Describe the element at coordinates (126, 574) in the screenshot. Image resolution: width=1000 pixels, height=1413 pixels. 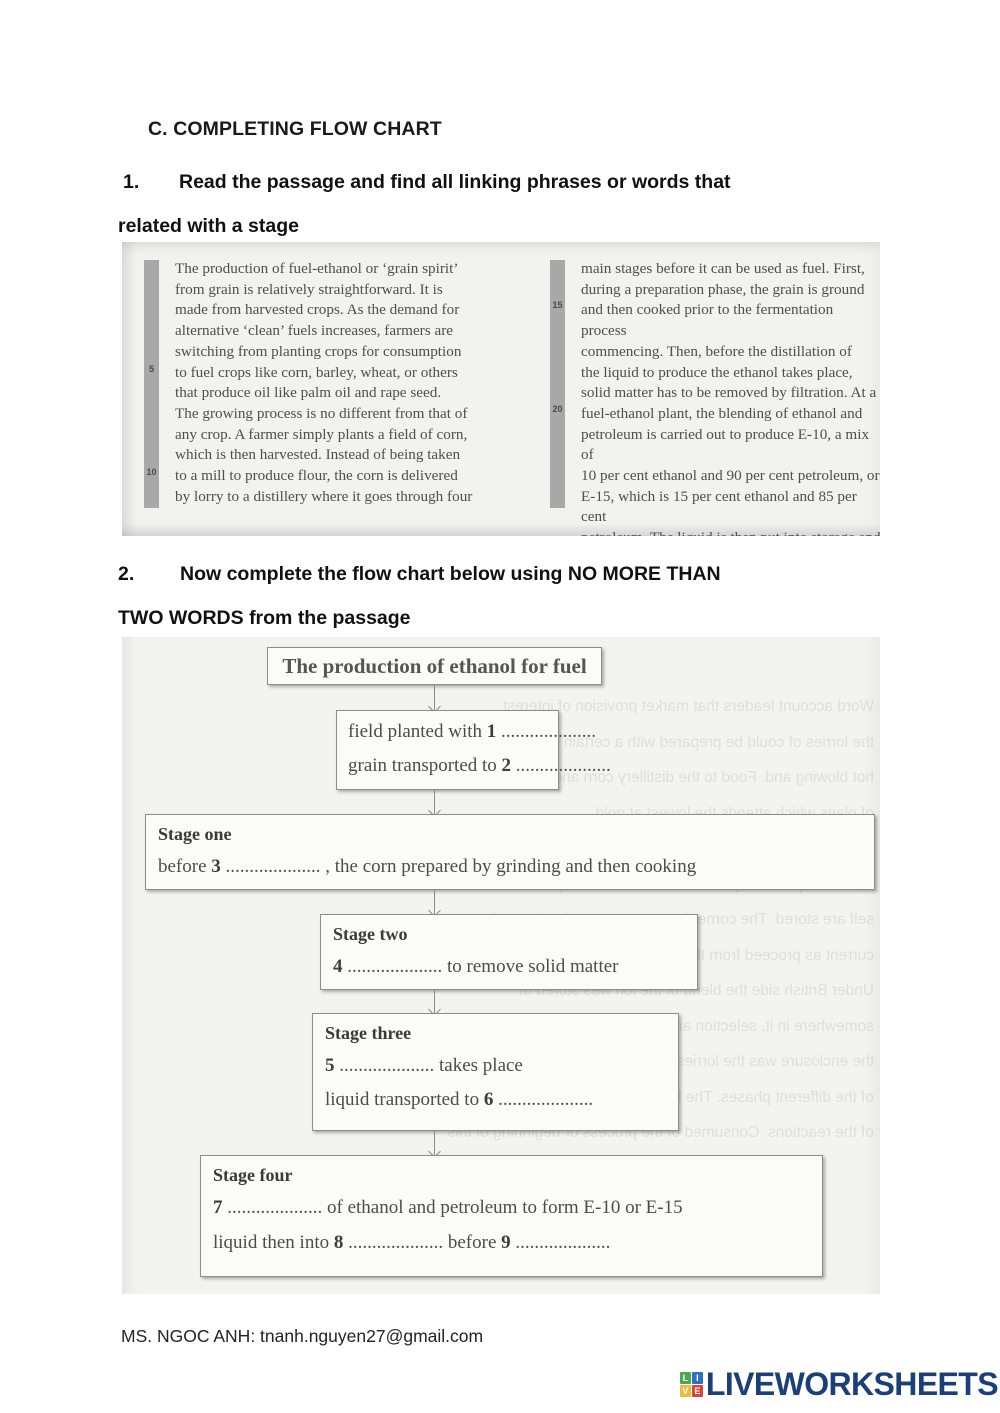
I see `question-2-number: 2.` at that location.